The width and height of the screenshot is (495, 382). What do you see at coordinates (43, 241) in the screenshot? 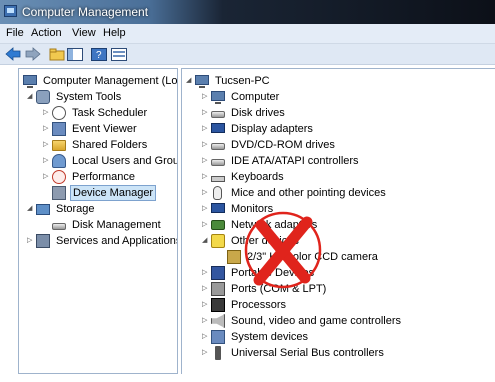
I see `services-icon` at bounding box center [43, 241].